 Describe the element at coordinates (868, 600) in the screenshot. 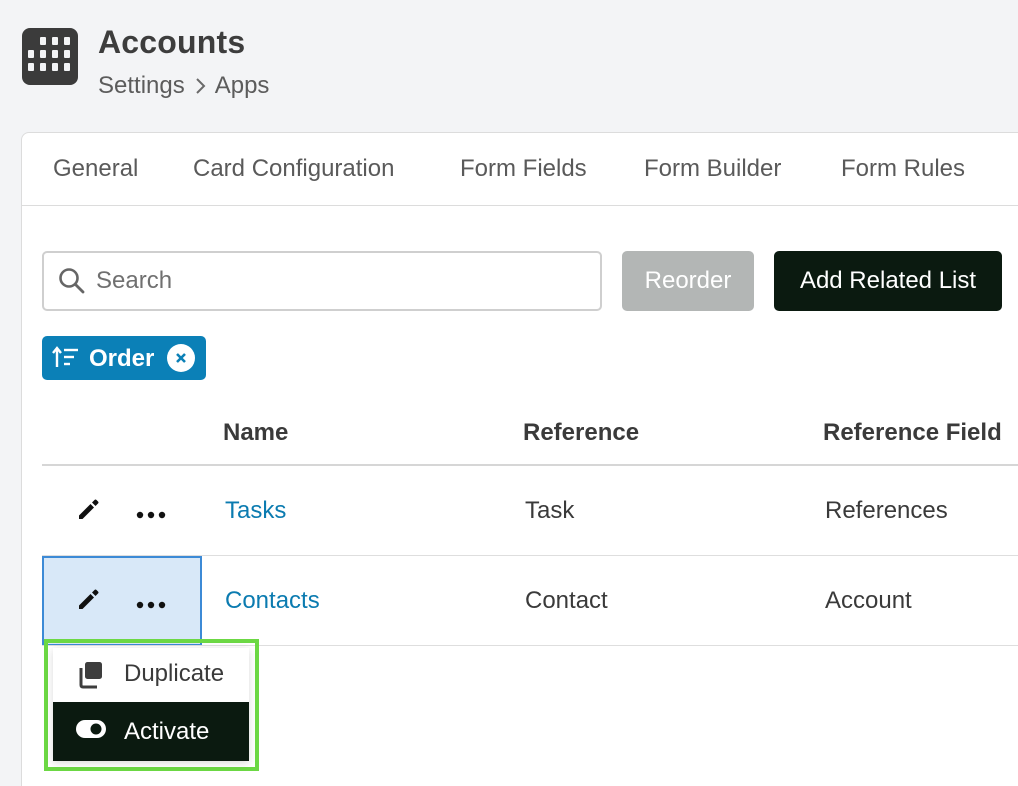

I see `row-reference-field: Account` at that location.